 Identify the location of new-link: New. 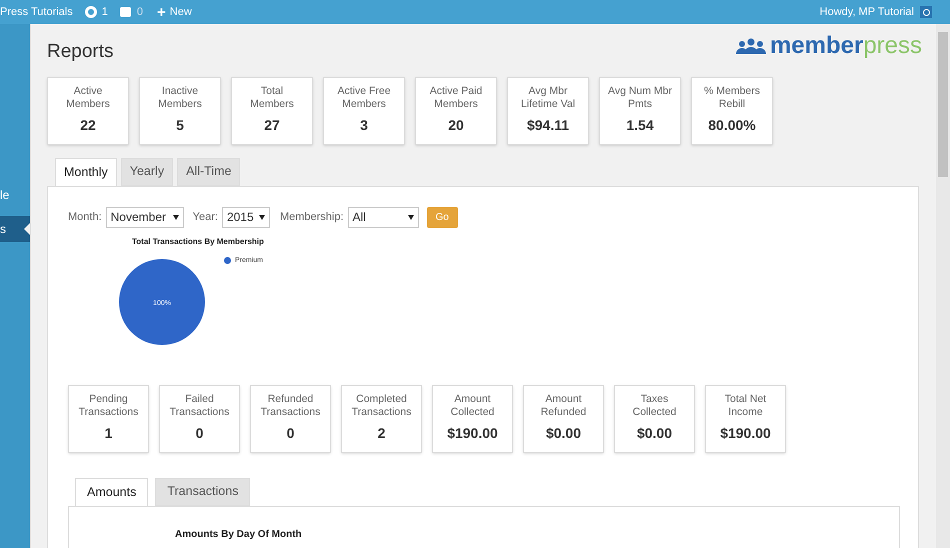
(181, 12).